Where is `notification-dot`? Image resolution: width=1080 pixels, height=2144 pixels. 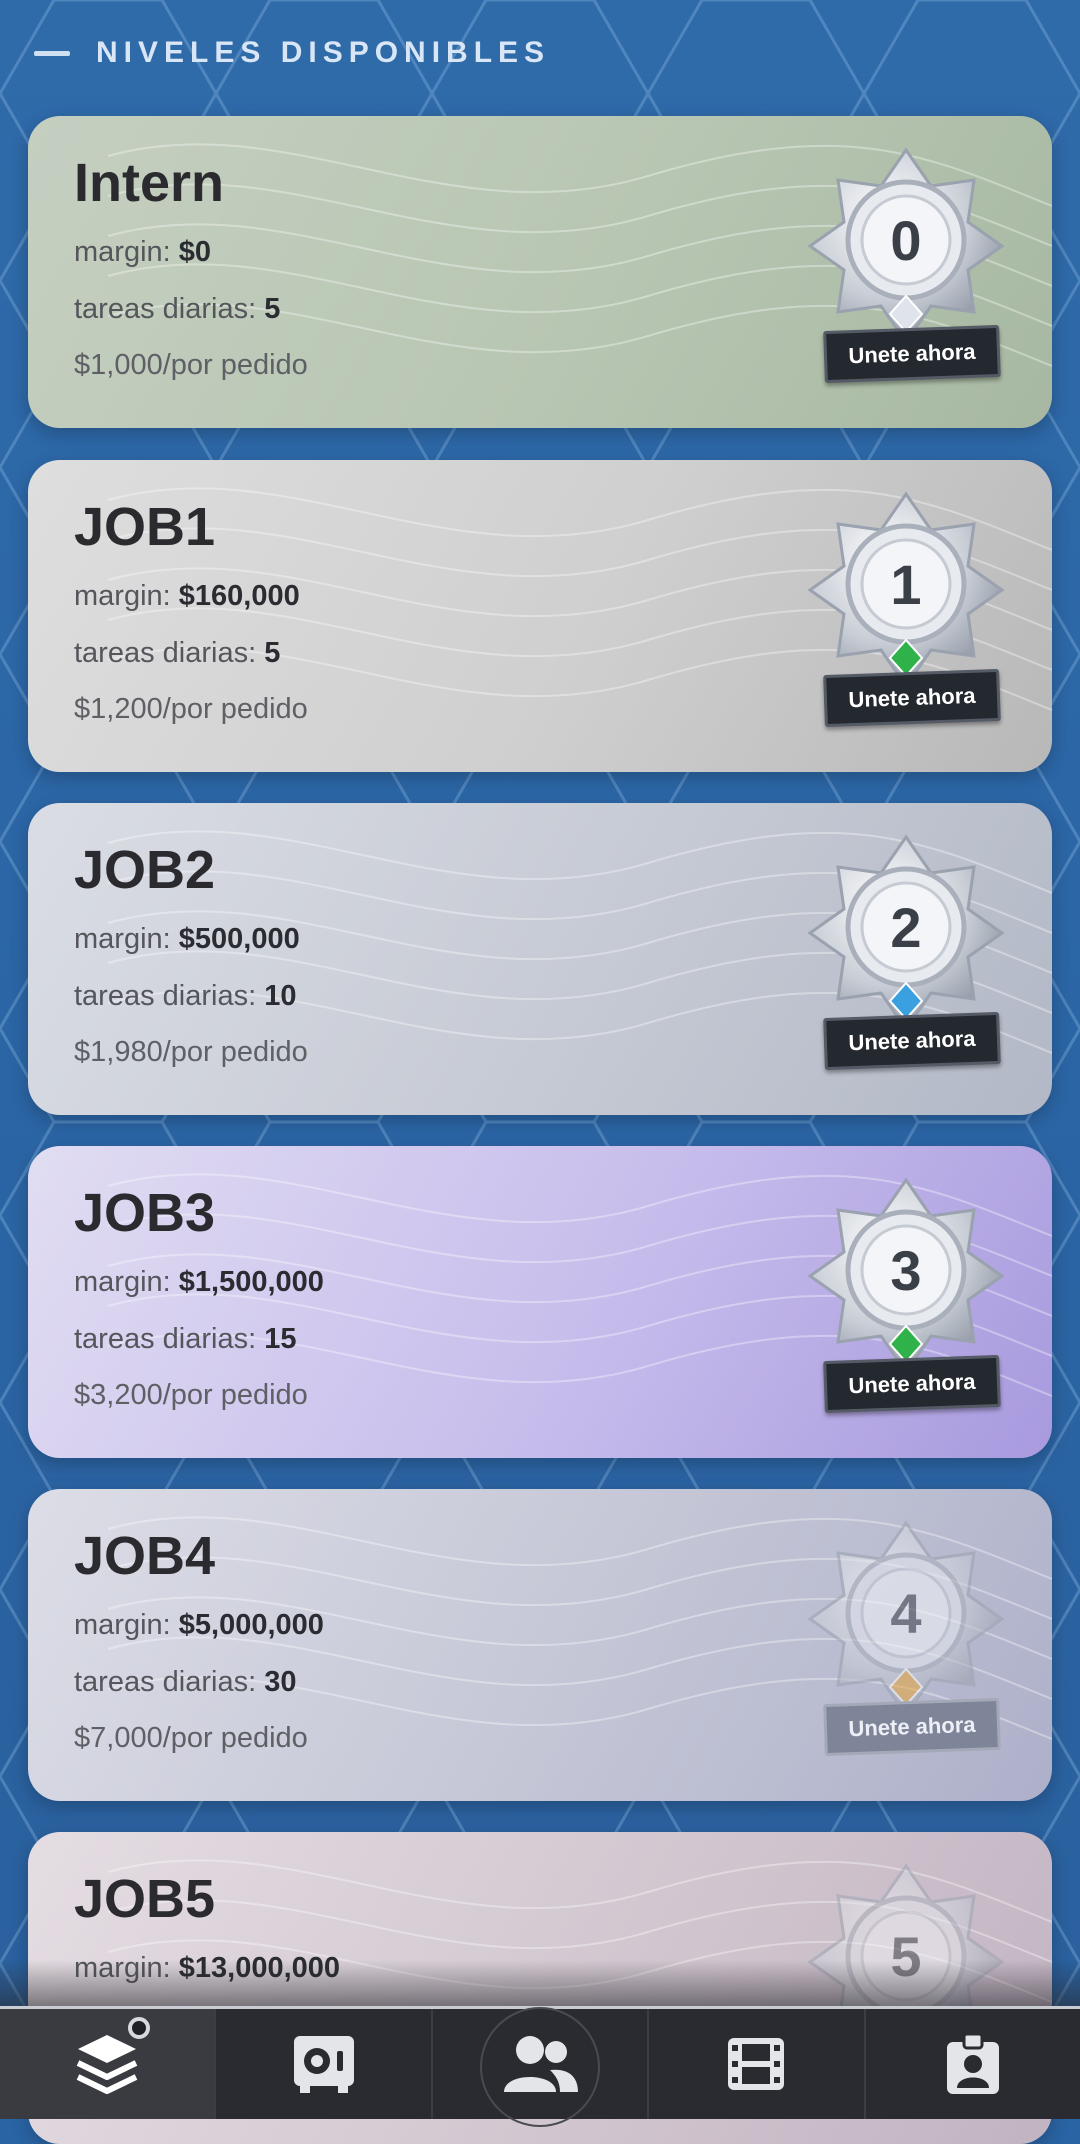
notification-dot is located at coordinates (139, 2028).